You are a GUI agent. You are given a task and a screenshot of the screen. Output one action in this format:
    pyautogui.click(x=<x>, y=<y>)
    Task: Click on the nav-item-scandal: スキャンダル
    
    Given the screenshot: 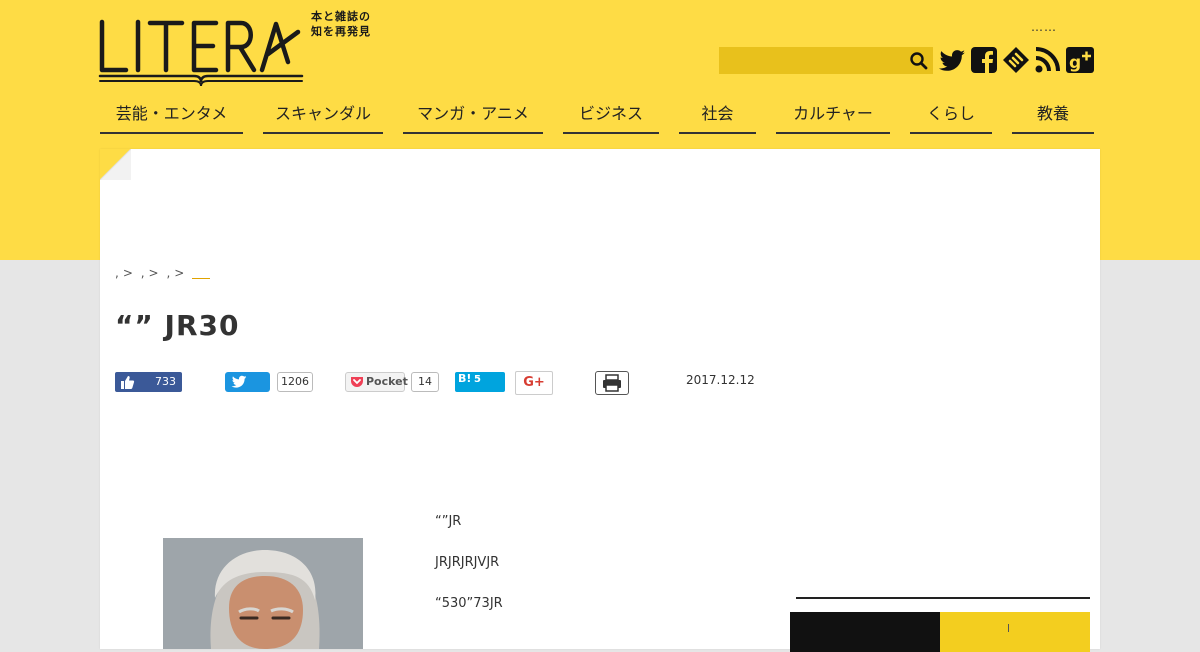 What is the action you would take?
    pyautogui.click(x=323, y=117)
    